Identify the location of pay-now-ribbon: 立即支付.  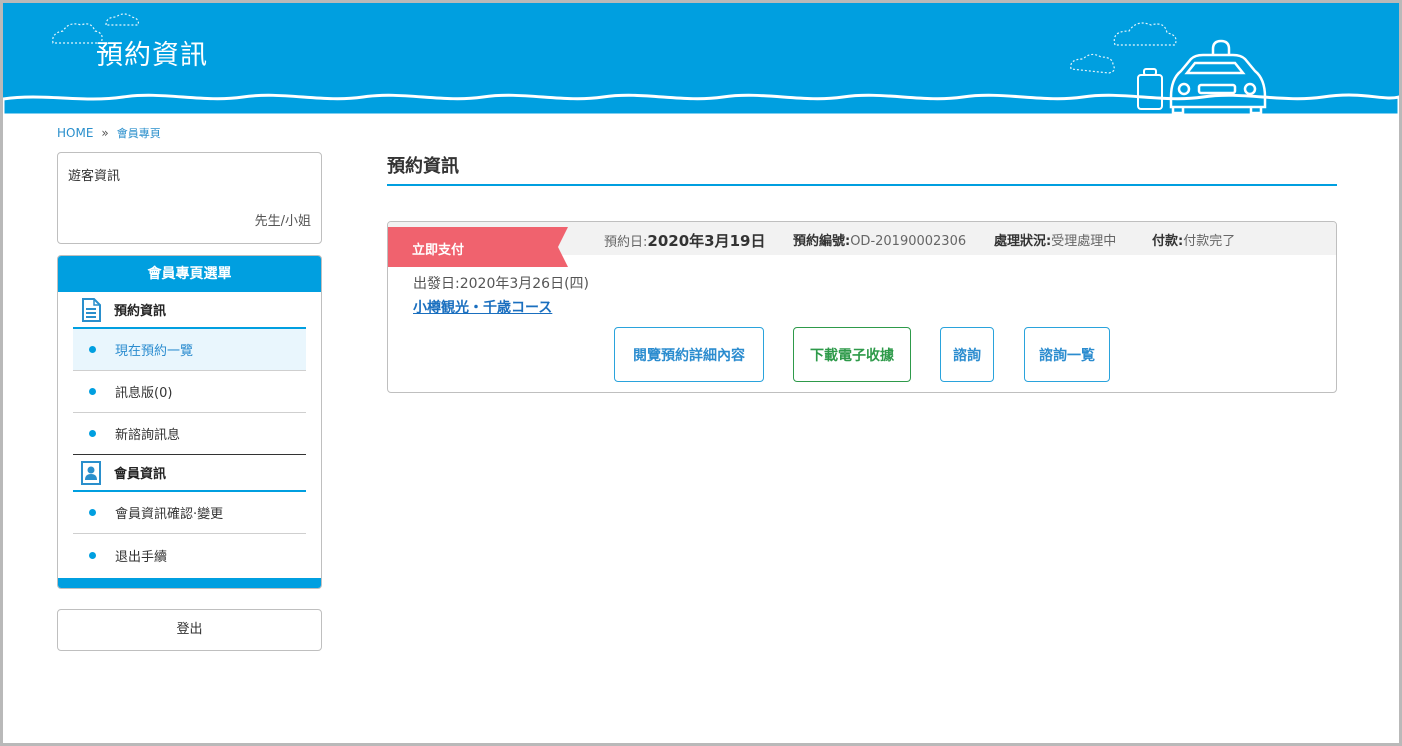
(478, 247).